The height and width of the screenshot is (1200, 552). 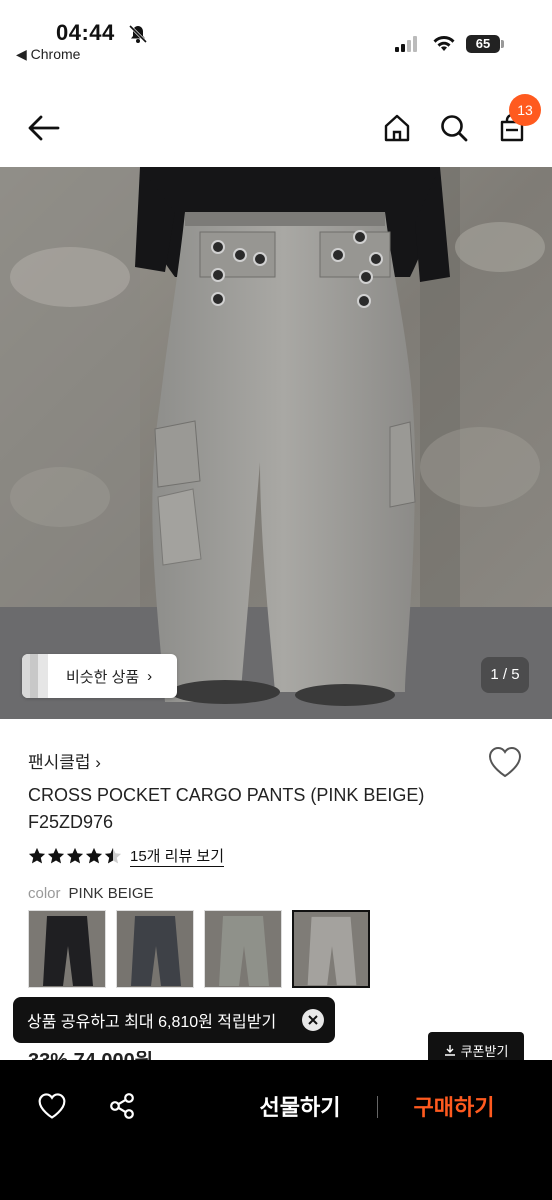 I want to click on home-icon, so click(x=397, y=128).